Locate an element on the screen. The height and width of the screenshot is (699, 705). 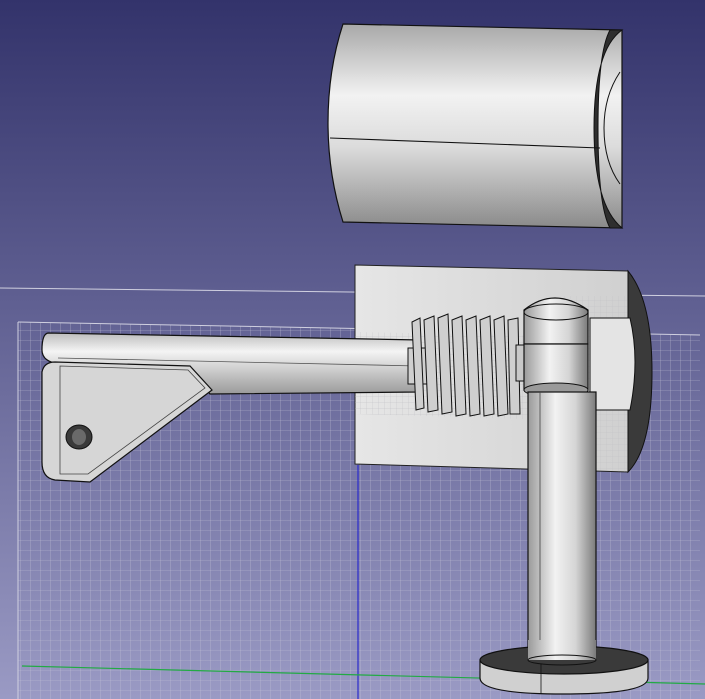
vertical-shaft is located at coordinates (560, 479).